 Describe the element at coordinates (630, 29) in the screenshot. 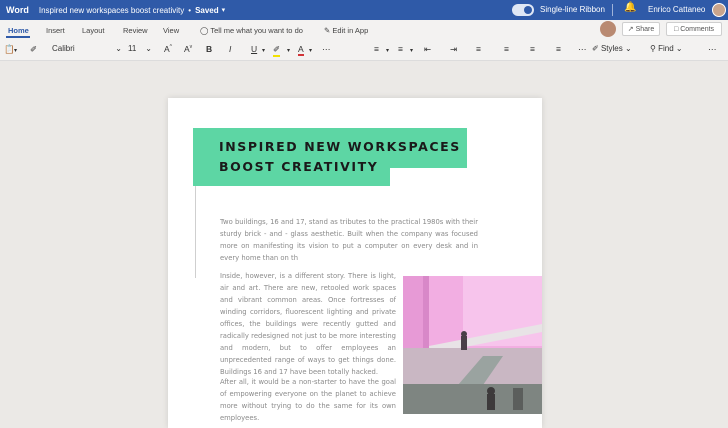

I see `share-icon: ↗` at that location.